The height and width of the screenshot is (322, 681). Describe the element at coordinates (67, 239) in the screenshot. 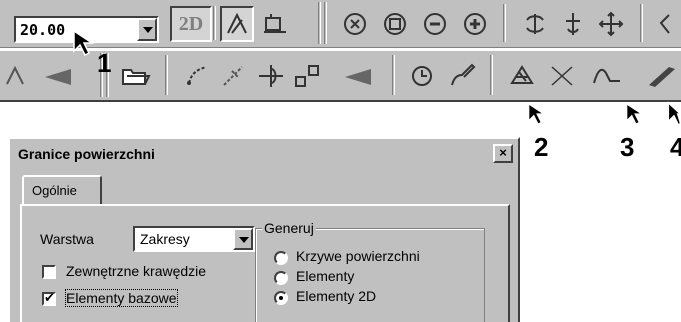

I see `layer-label: Warstwa` at that location.